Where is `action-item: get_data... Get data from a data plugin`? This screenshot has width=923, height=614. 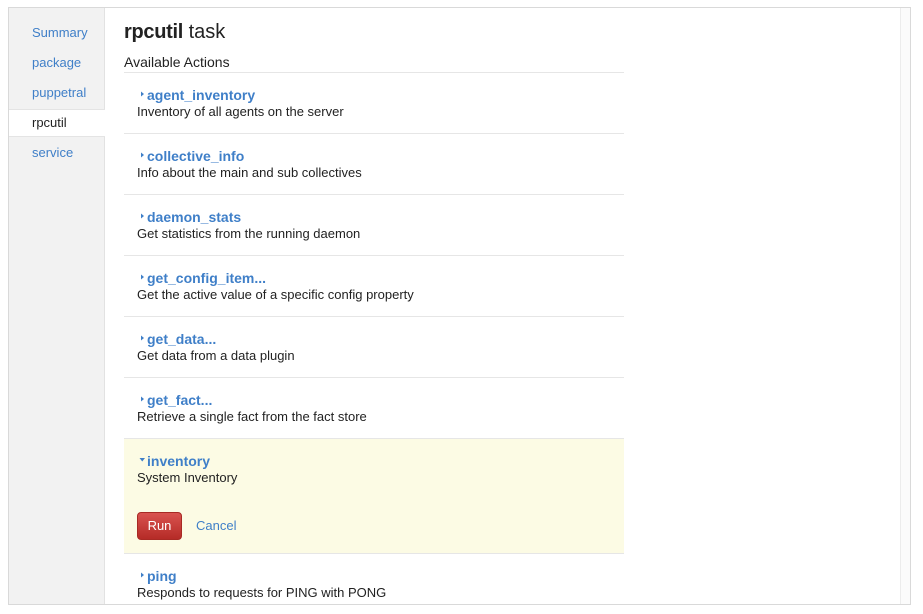 action-item: get_data... Get data from a data plugin is located at coordinates (374, 346).